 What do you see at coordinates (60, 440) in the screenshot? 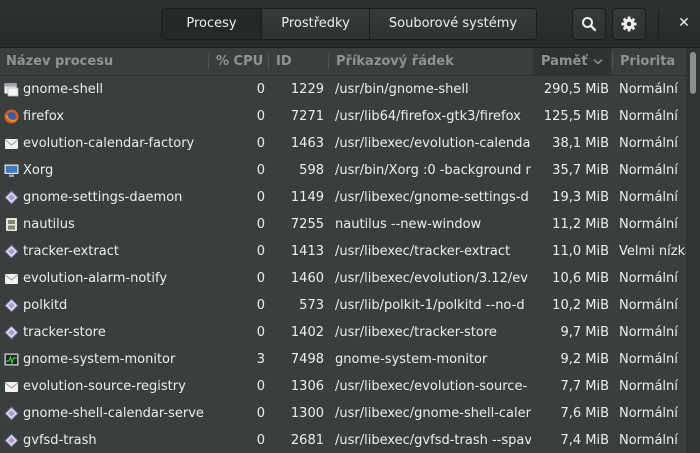
I see `process-name: gvfsd-trash` at bounding box center [60, 440].